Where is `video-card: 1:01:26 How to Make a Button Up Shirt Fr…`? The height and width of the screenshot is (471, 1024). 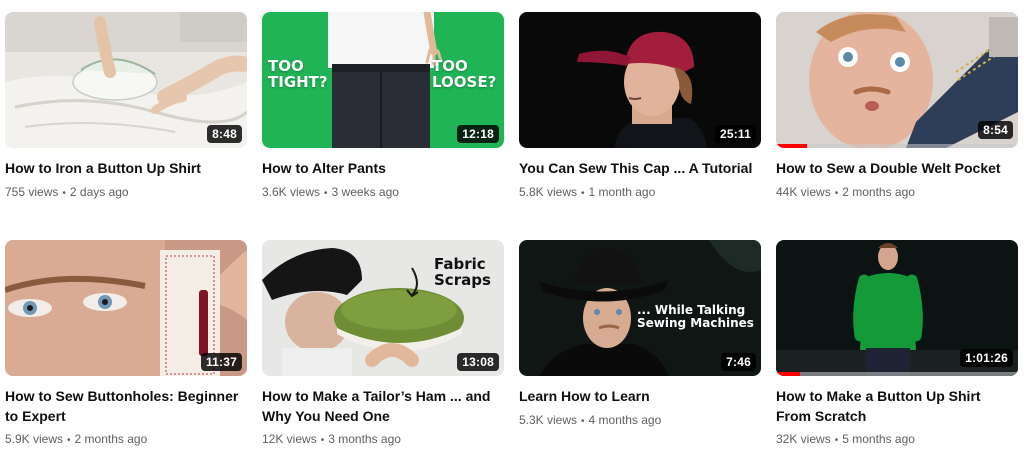 video-card: 1:01:26 How to Make a Button Up Shirt Fr… is located at coordinates (897, 344).